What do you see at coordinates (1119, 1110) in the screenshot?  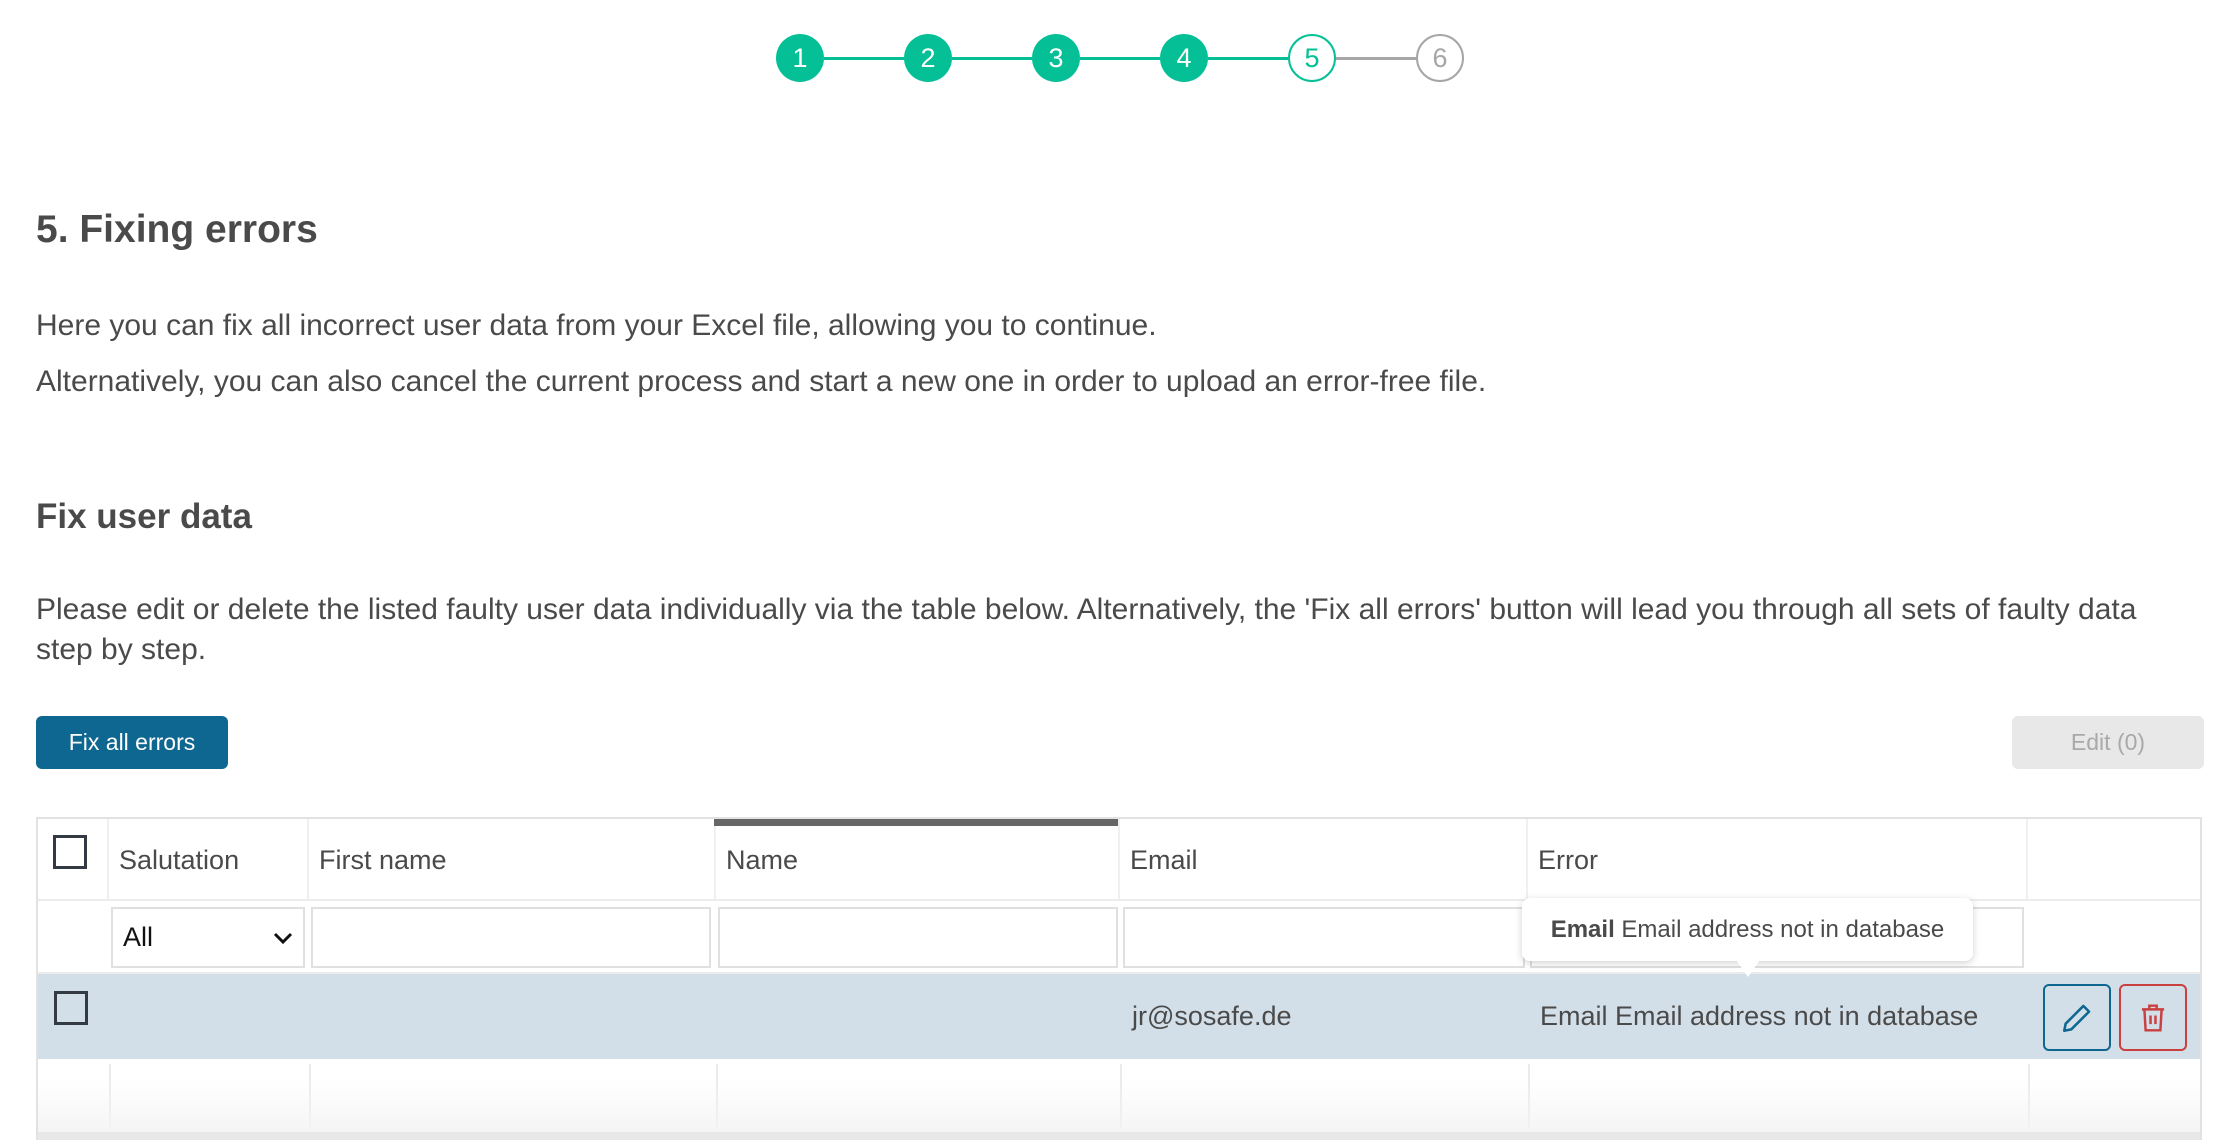 I see `scroll-fade` at bounding box center [1119, 1110].